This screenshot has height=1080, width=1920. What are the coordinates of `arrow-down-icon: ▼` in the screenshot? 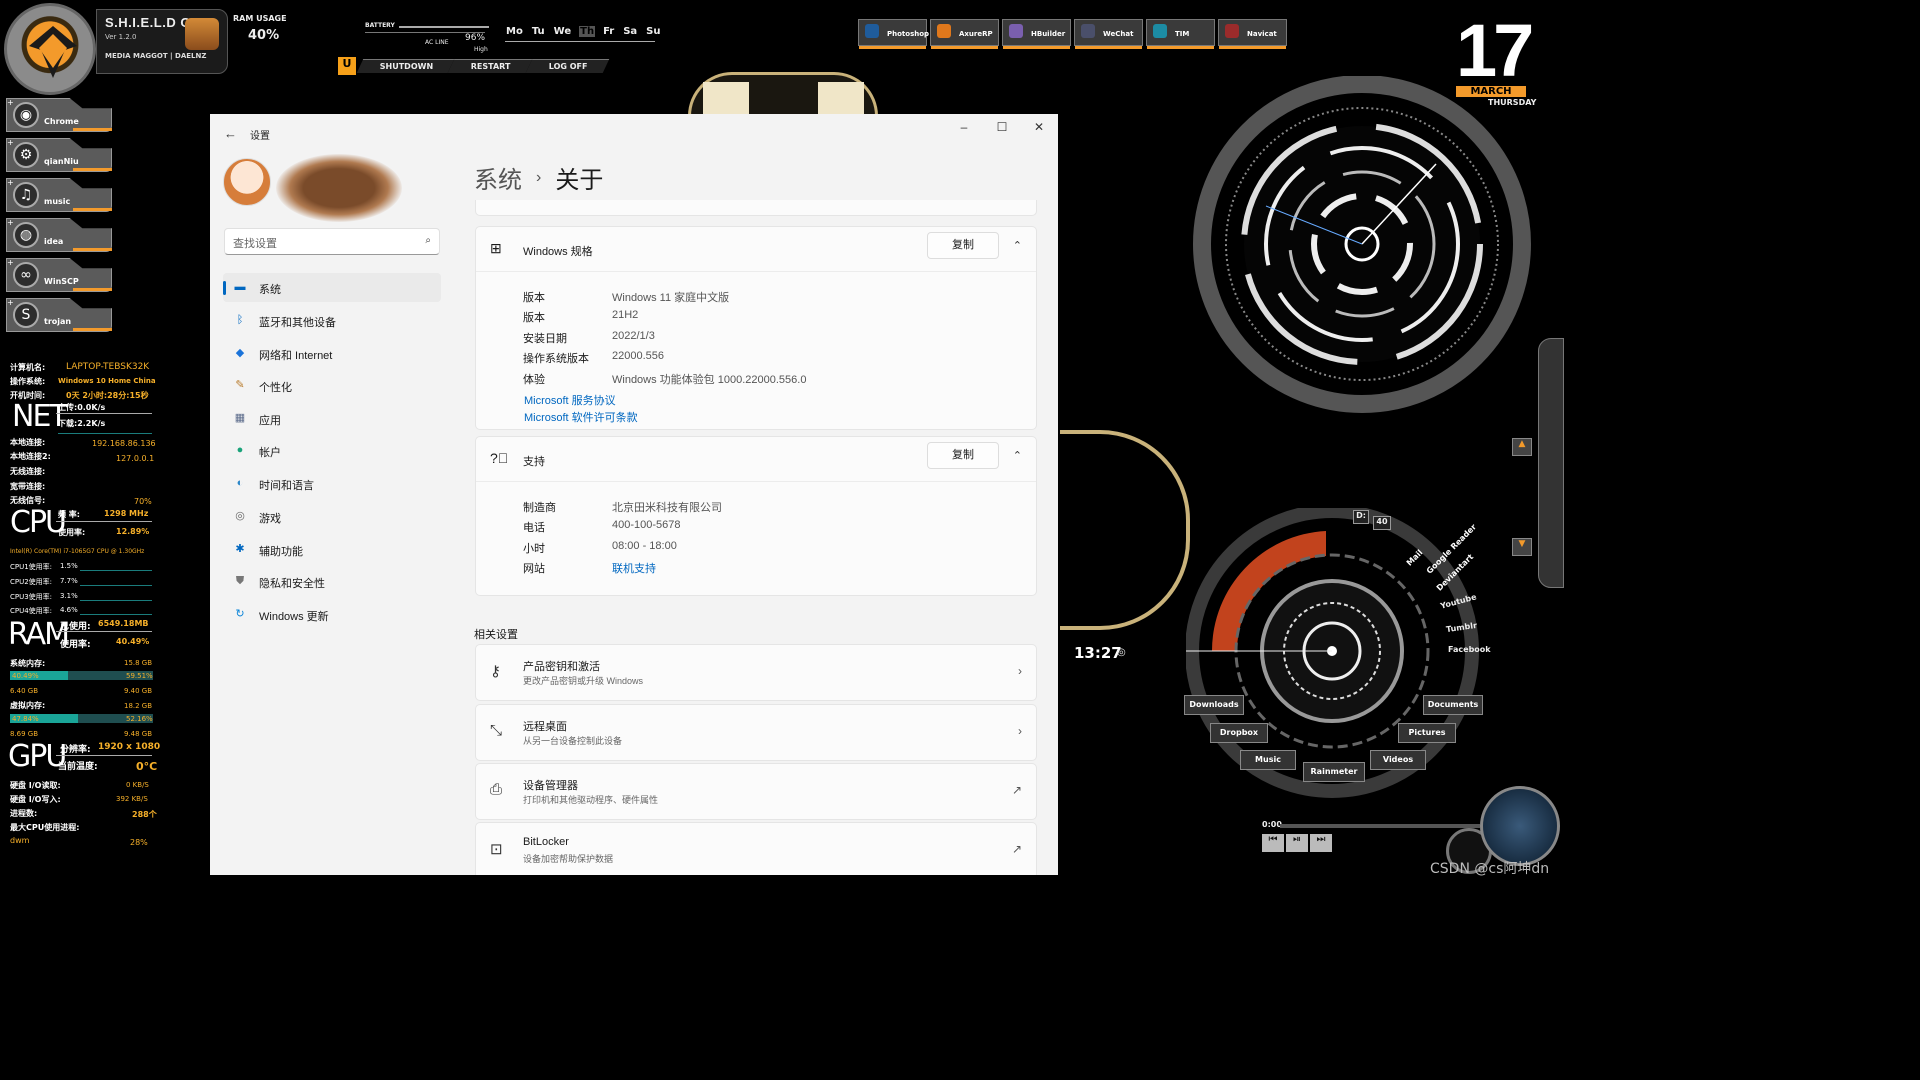 It's located at (1522, 547).